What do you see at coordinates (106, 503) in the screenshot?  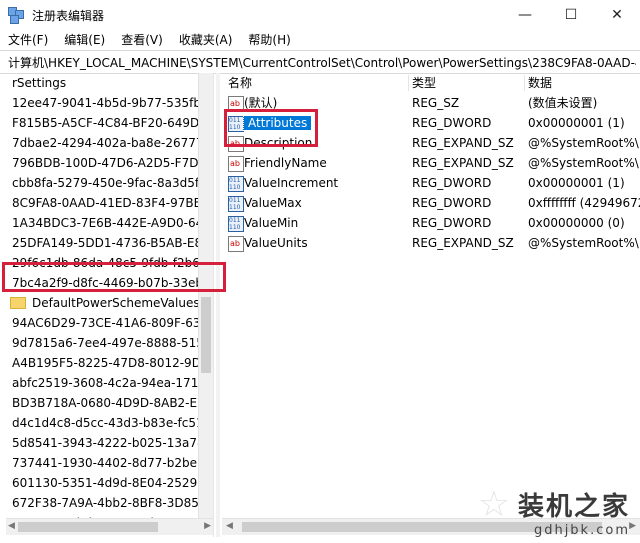 I see `tree-item: 672F38-7A9A-4bb2-8BF8-3D85BE` at bounding box center [106, 503].